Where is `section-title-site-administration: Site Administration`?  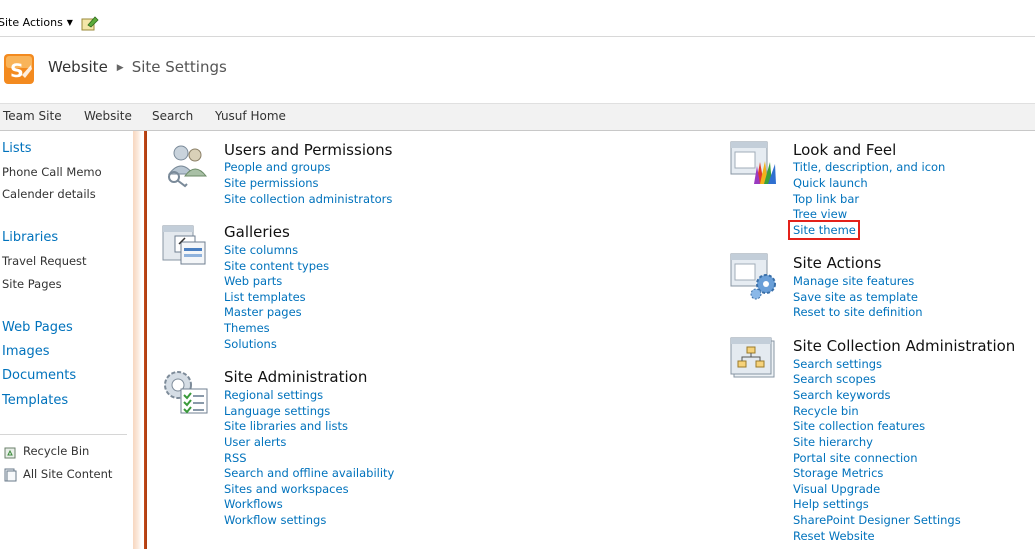
section-title-site-administration: Site Administration is located at coordinates (296, 377).